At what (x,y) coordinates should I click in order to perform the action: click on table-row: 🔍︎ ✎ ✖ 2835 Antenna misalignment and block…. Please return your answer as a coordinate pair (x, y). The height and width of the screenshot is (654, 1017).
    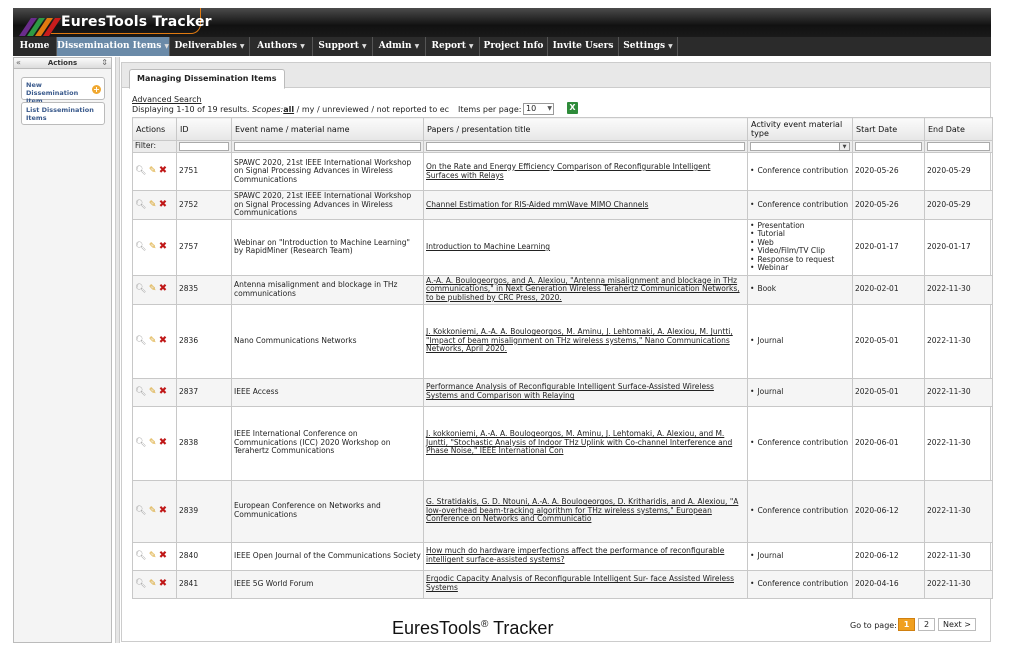
    Looking at the image, I should click on (562, 289).